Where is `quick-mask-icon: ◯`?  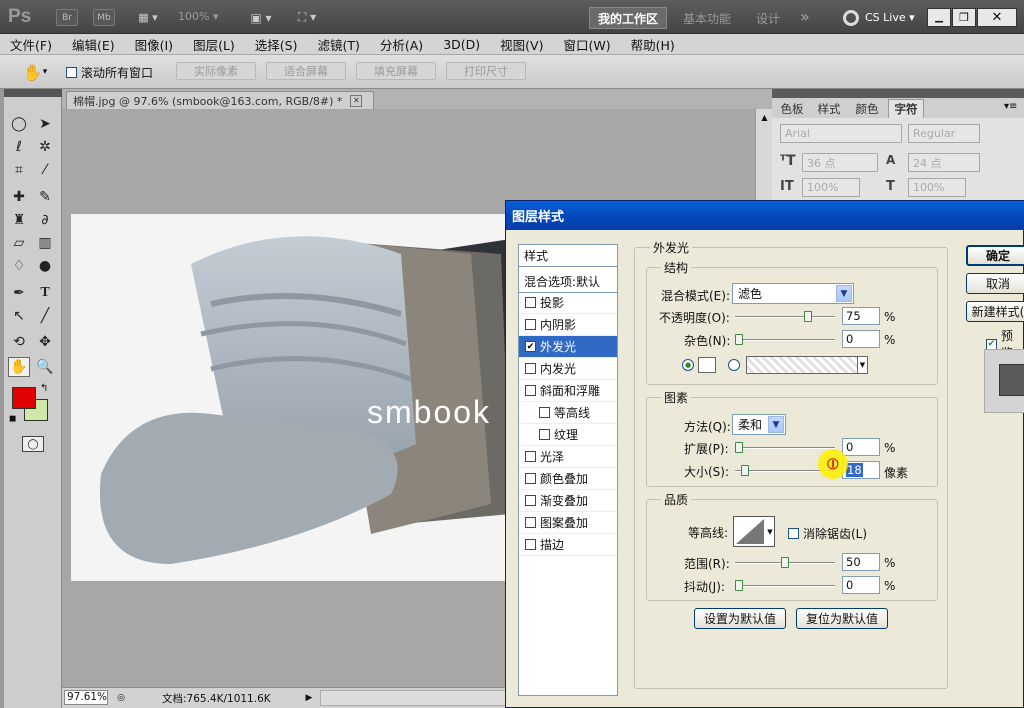
quick-mask-icon: ◯ is located at coordinates (33, 444).